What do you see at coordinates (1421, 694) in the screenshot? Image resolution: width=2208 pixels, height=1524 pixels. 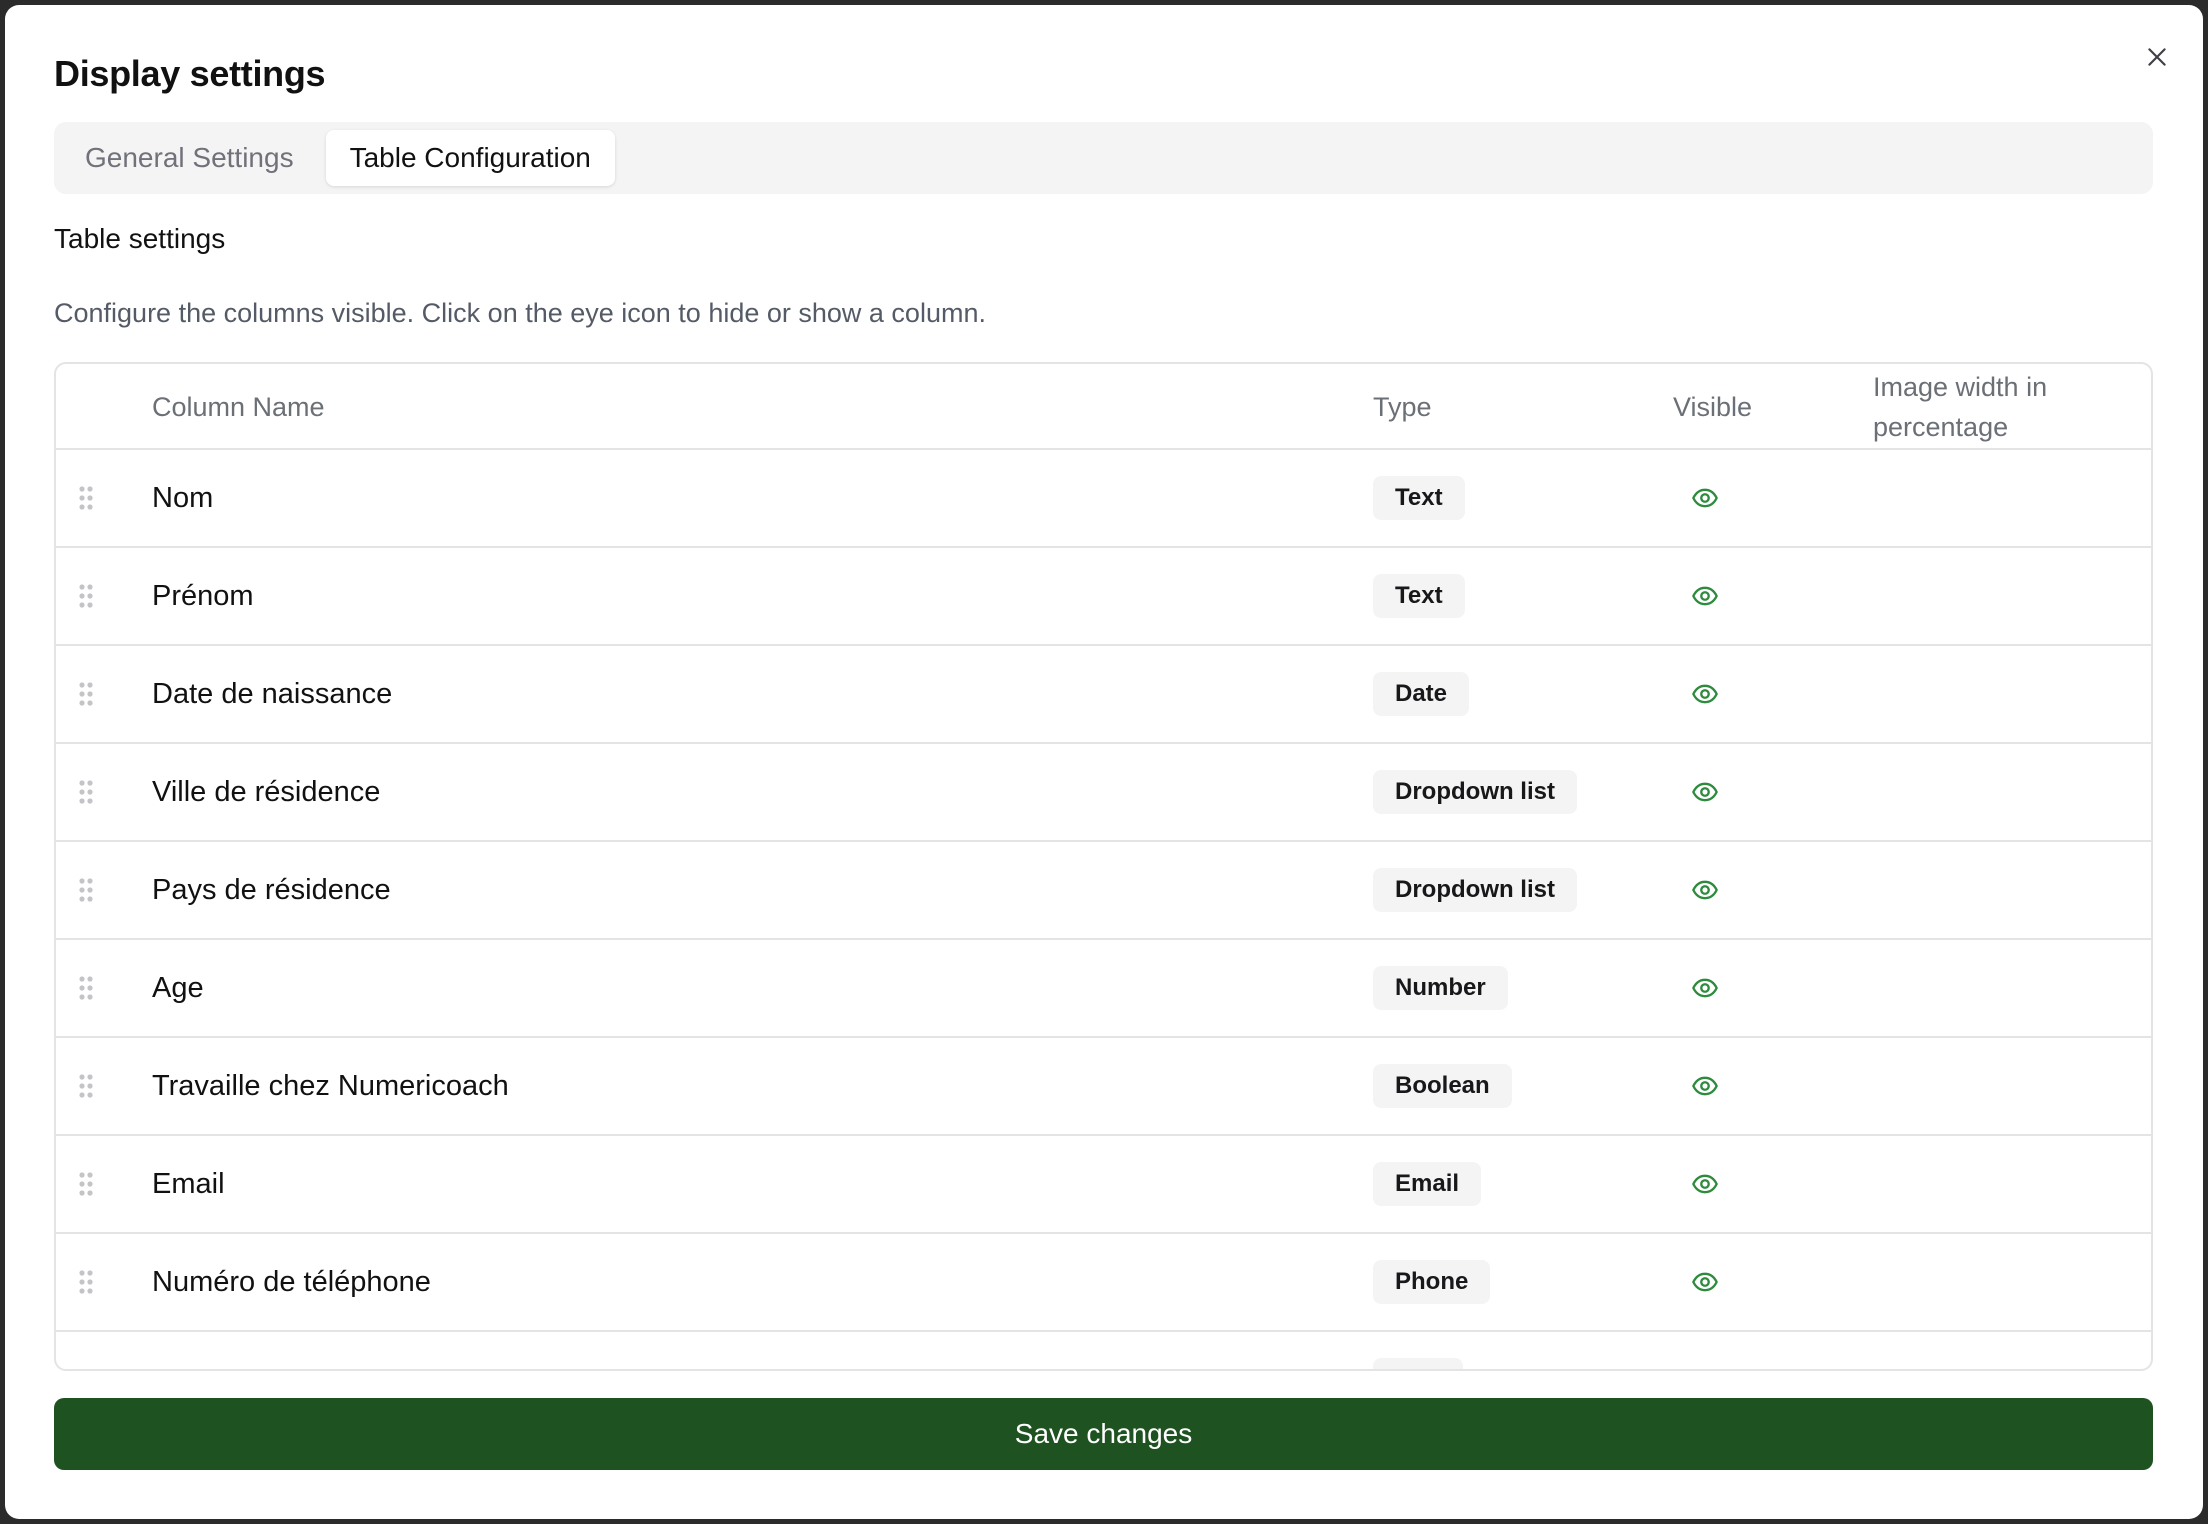 I see `type-badge: Date` at bounding box center [1421, 694].